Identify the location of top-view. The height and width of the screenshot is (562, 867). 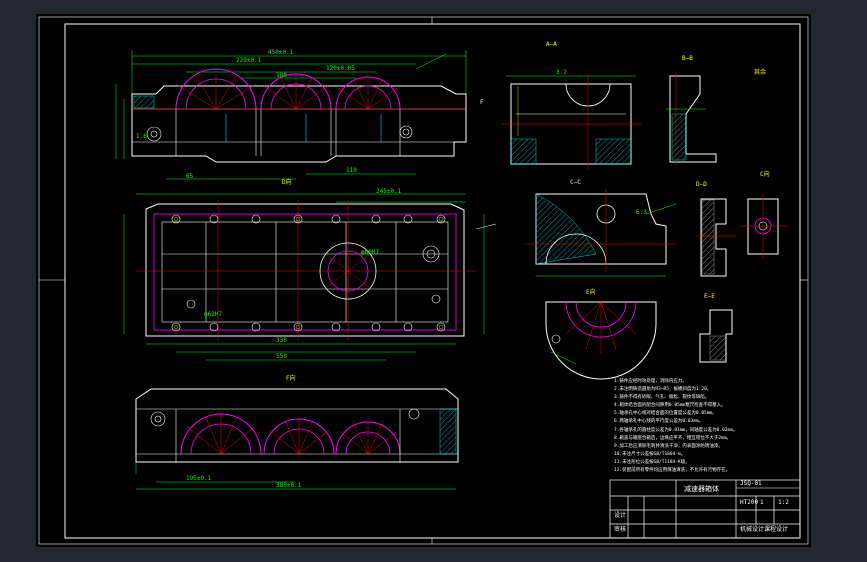
(310, 277).